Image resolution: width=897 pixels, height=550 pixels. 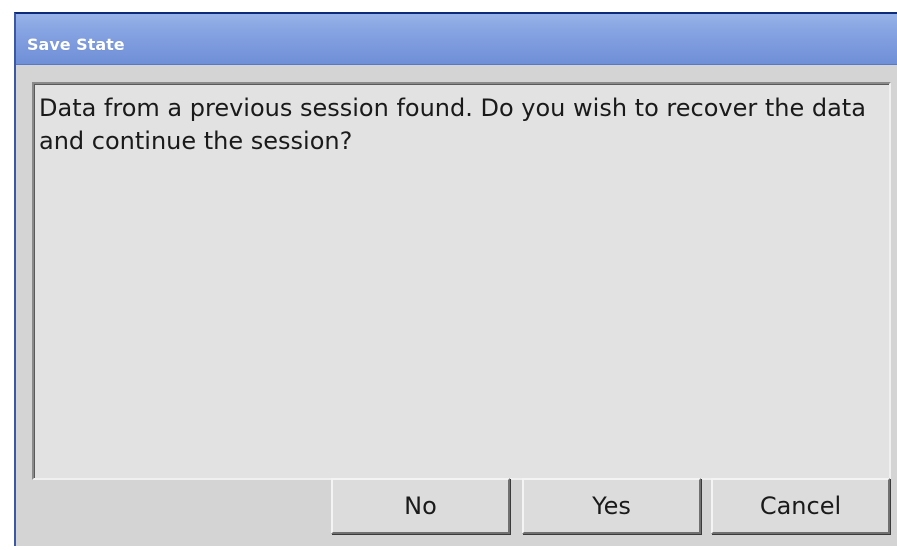 I want to click on button-row: No Yes Cancel, so click(x=611, y=508).